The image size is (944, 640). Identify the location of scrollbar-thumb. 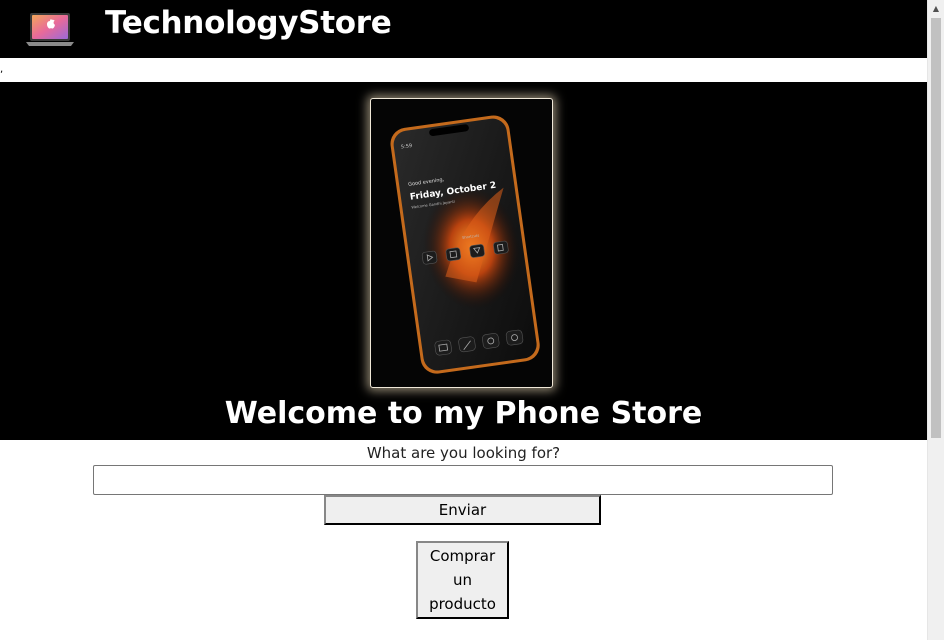
(936, 228).